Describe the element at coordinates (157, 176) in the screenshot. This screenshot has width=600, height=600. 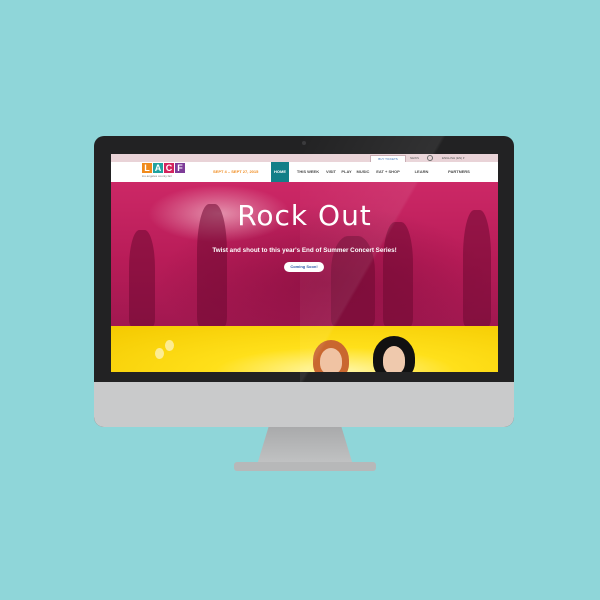
I see `logo-tagline: los angeles county fair` at that location.